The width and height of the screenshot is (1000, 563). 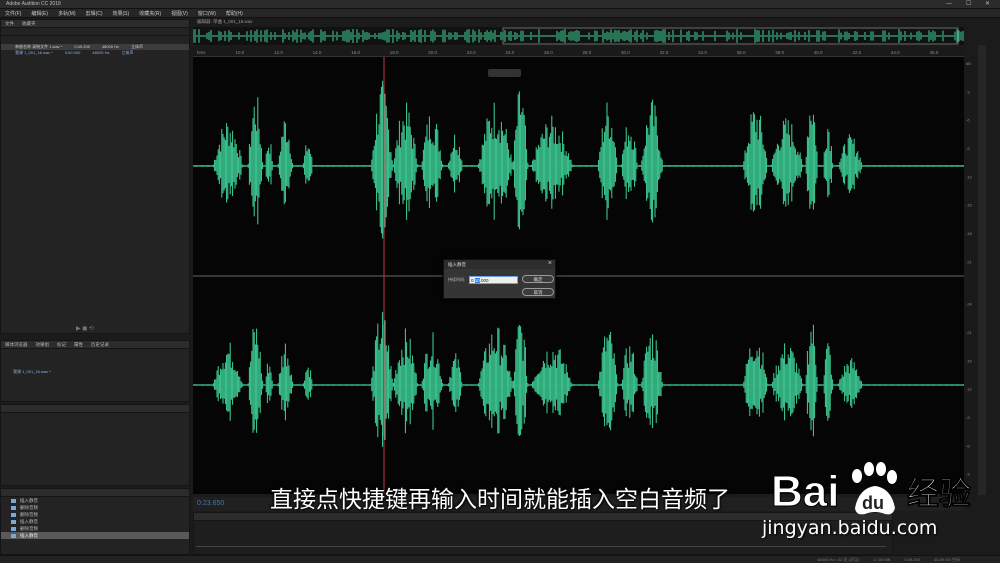 What do you see at coordinates (538, 292) in the screenshot?
I see `cancel-button: 取消` at bounding box center [538, 292].